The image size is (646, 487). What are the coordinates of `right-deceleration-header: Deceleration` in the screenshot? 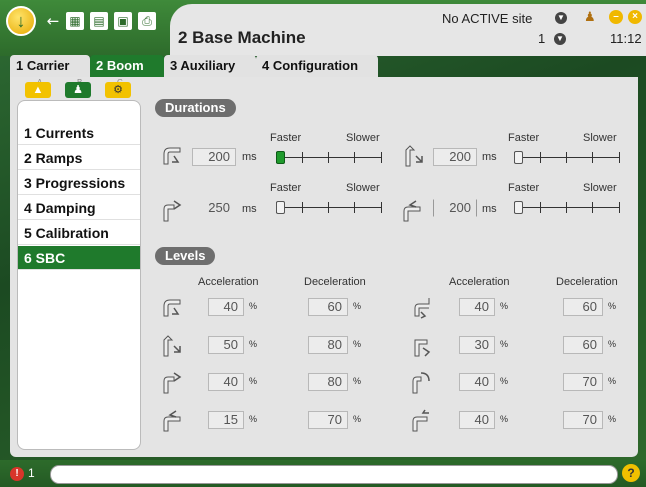 It's located at (587, 282).